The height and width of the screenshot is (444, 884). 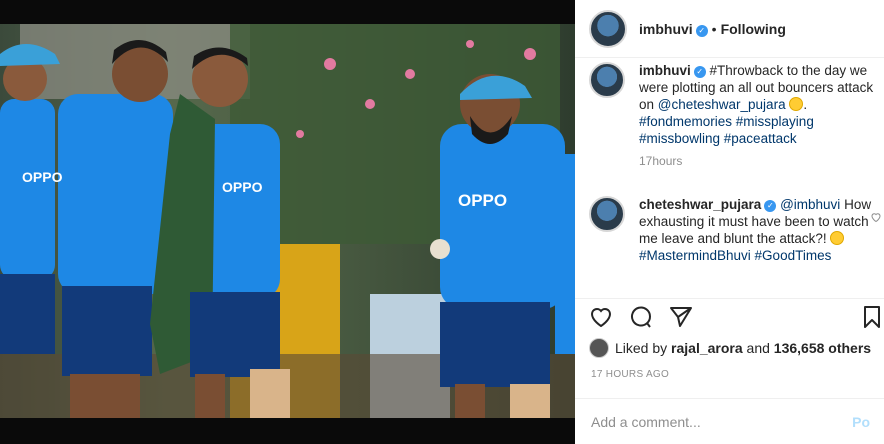 I want to click on add-comment-bar: Po, so click(x=729, y=421).